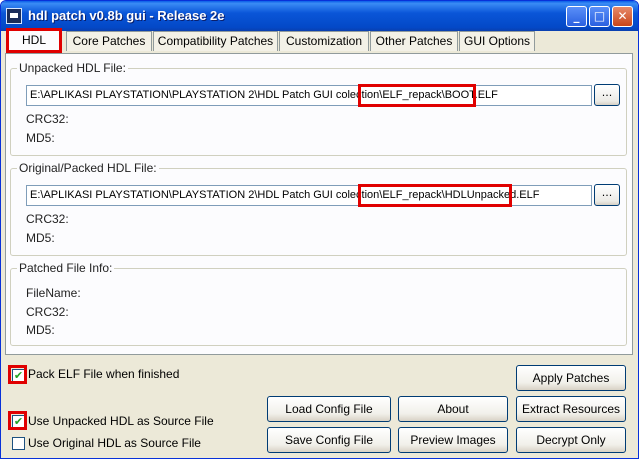  I want to click on apply-patches-button: Apply Patches, so click(571, 378).